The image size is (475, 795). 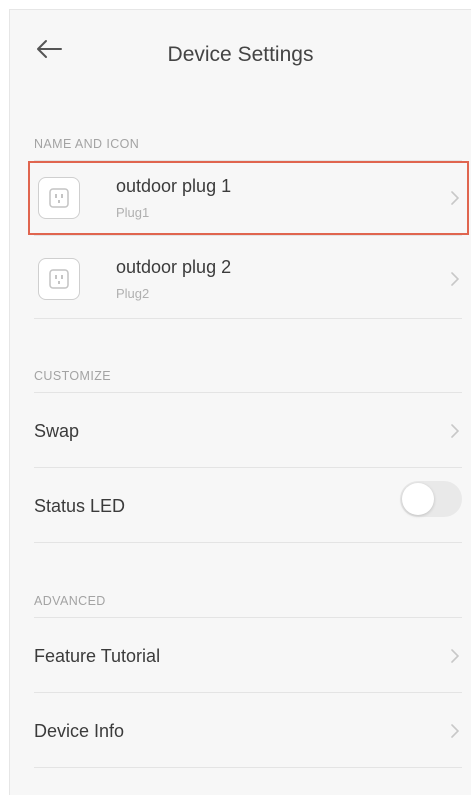 I want to click on feature-tutorial-label: Feature Tutorial, so click(x=97, y=656).